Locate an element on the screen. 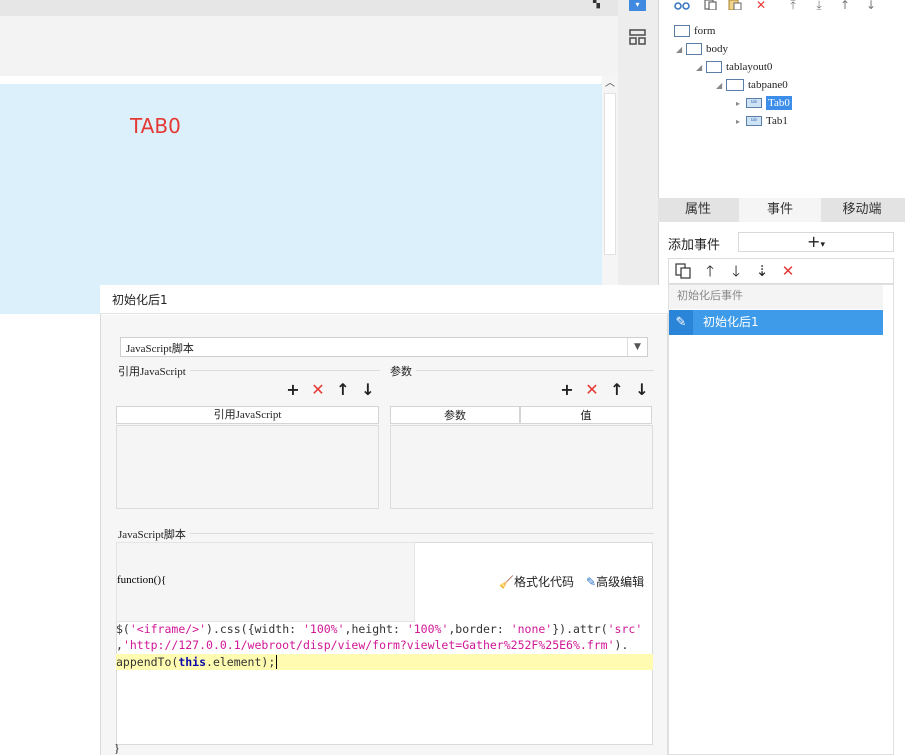 The image size is (905, 756). tabpane-icon is located at coordinates (735, 85).